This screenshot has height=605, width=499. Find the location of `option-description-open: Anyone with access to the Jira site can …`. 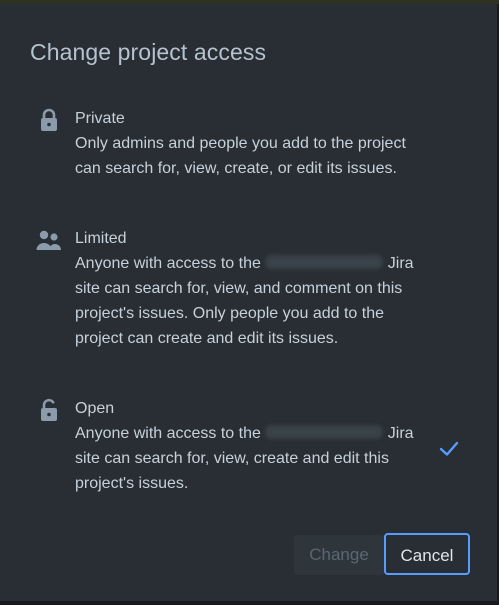

option-description-open: Anyone with access to the Jira site can … is located at coordinates (245, 458).